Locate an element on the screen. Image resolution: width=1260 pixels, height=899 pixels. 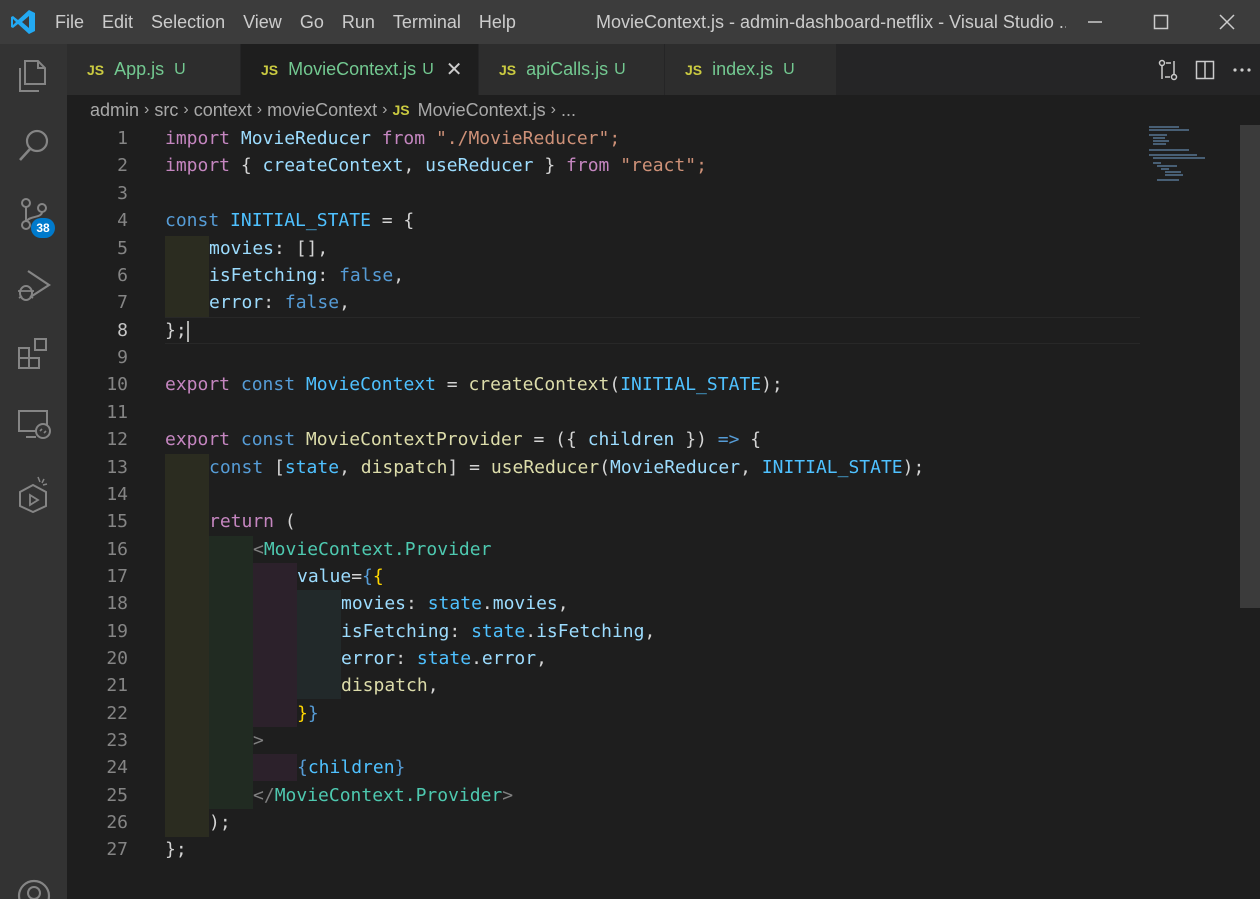
menu-go: Go is located at coordinates (312, 22).